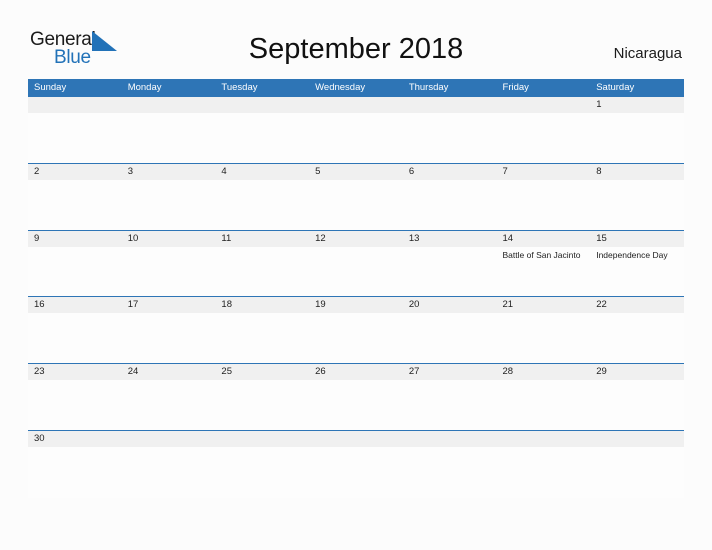 Image resolution: width=712 pixels, height=550 pixels. What do you see at coordinates (75, 172) in the screenshot?
I see `day-cell: 2` at bounding box center [75, 172].